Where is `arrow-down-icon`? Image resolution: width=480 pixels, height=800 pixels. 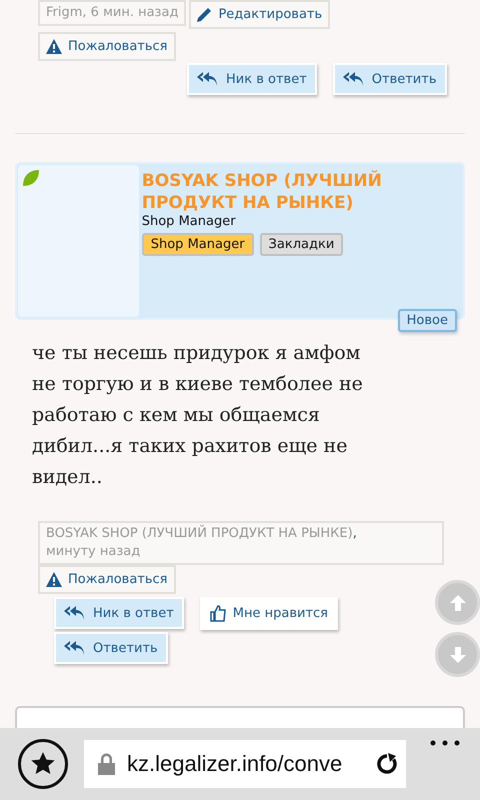
arrow-down-icon is located at coordinates (458, 654).